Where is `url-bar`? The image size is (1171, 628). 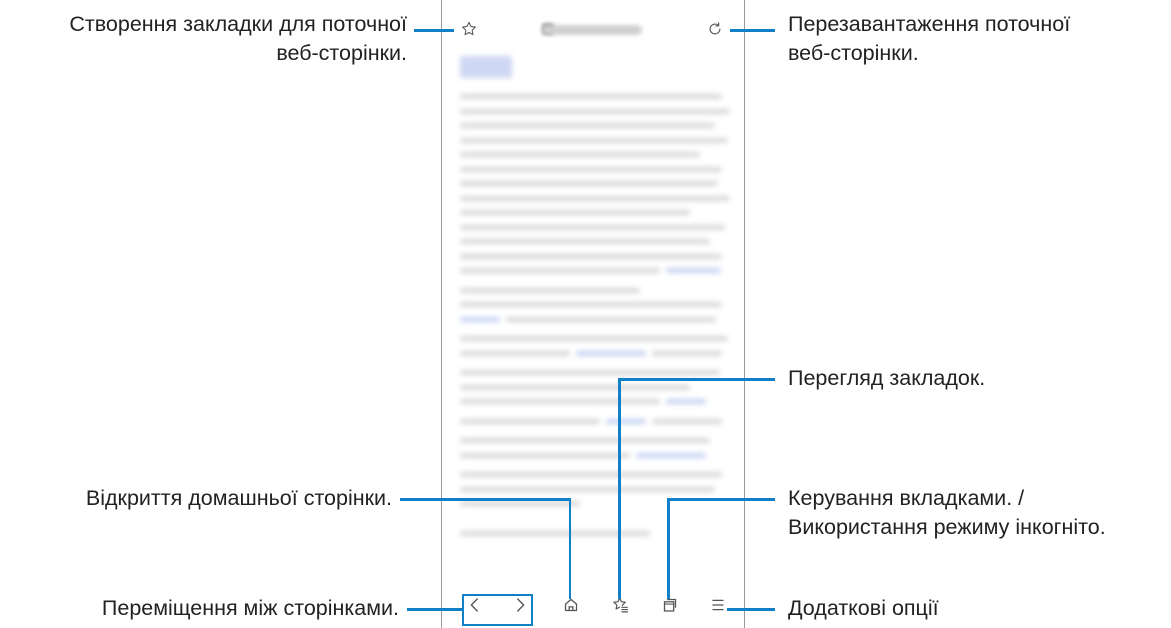 url-bar is located at coordinates (592, 30).